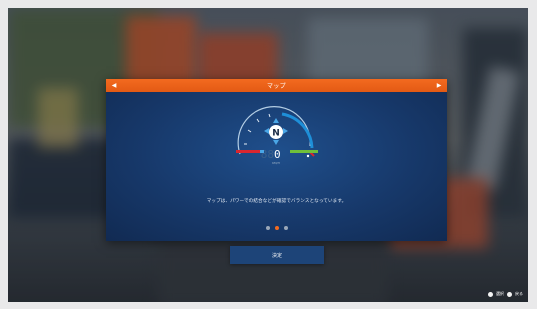 The width and height of the screenshot is (537, 309). I want to click on controller-hints: 選択 戻る, so click(505, 294).